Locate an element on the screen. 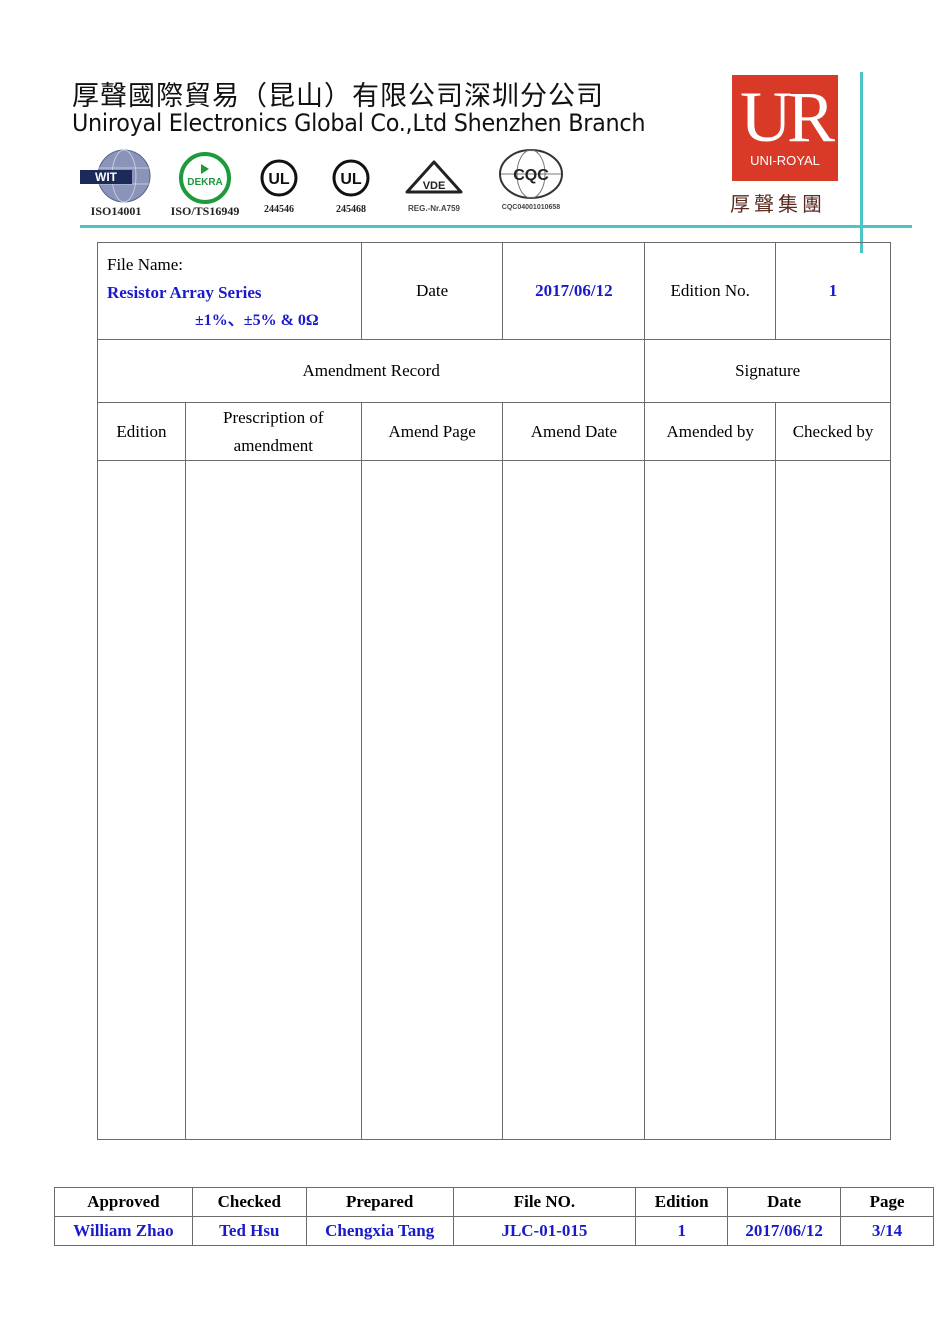 This screenshot has height=1344, width=950. file-number: JLC-01-015 is located at coordinates (544, 1231).